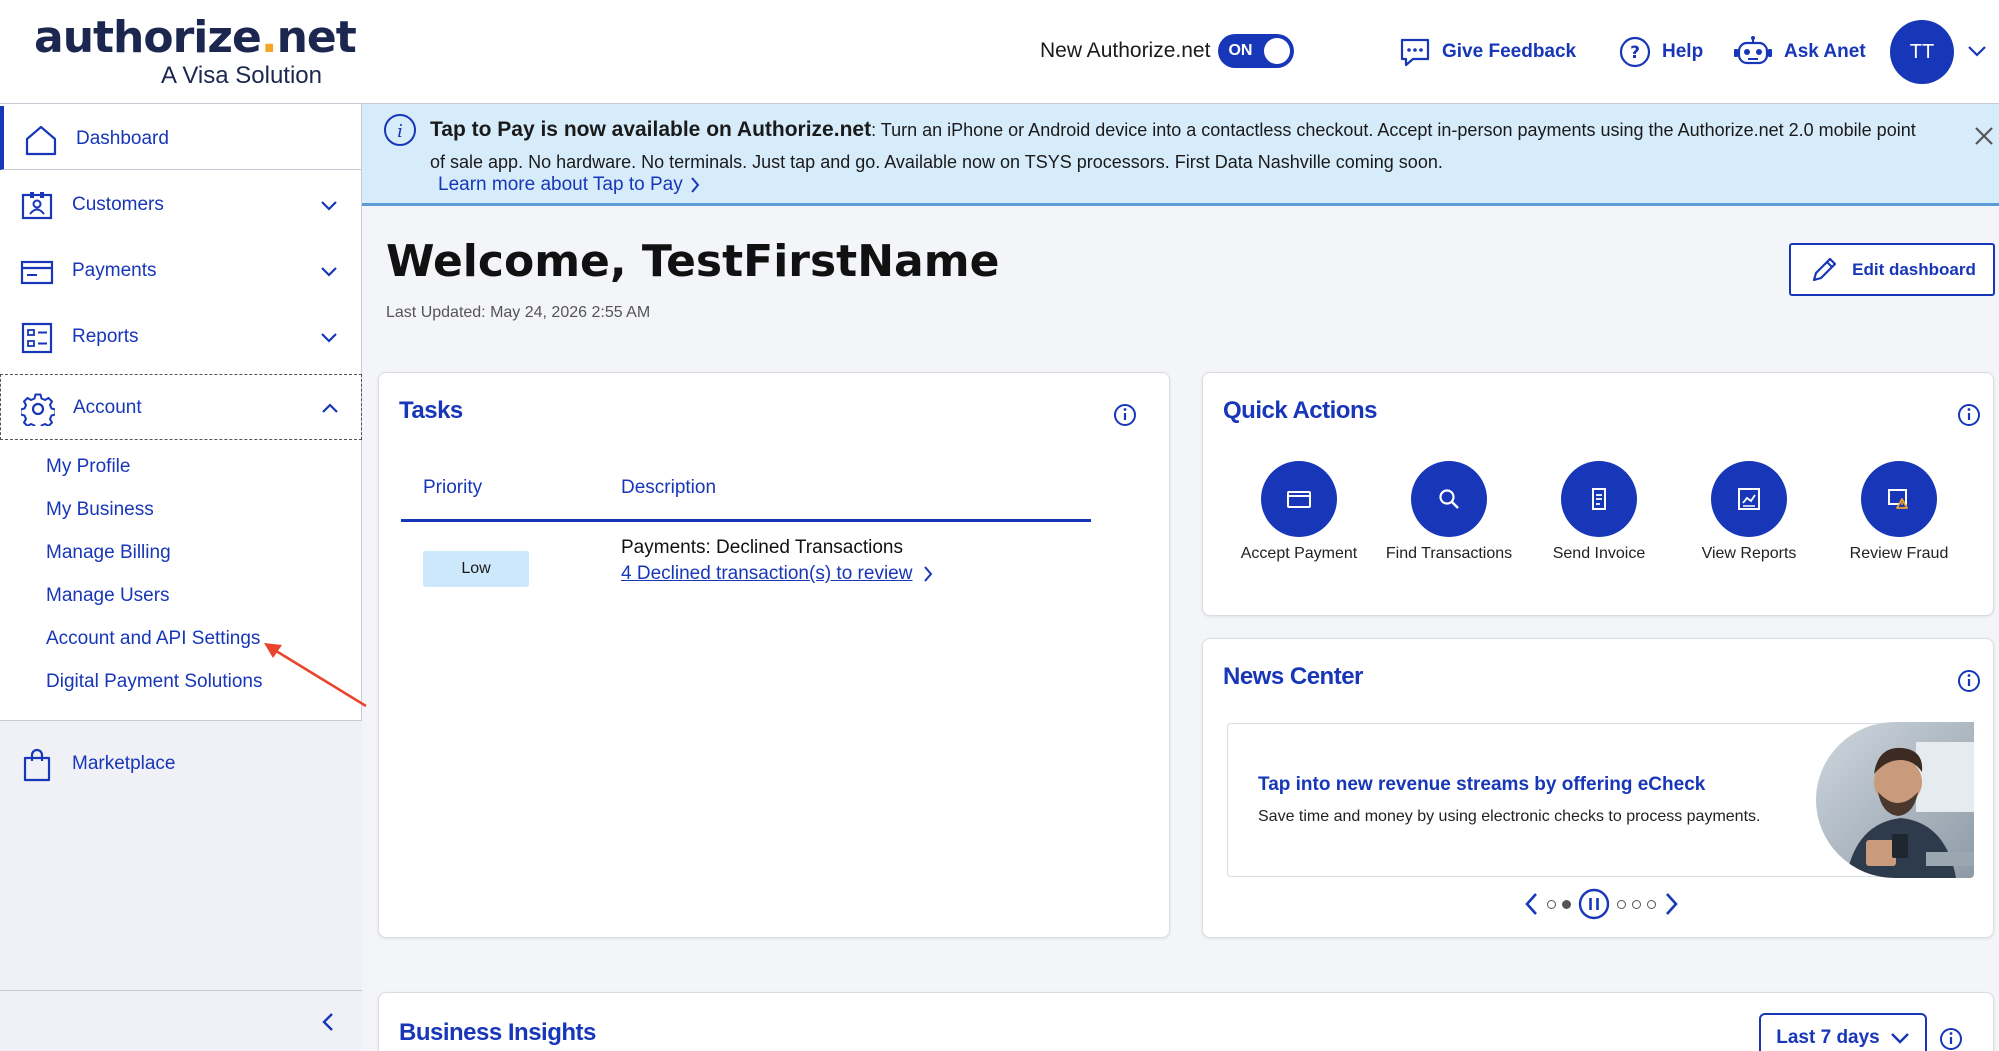  Describe the element at coordinates (1125, 50) in the screenshot. I see `toggle-label: New Authorize.net` at that location.